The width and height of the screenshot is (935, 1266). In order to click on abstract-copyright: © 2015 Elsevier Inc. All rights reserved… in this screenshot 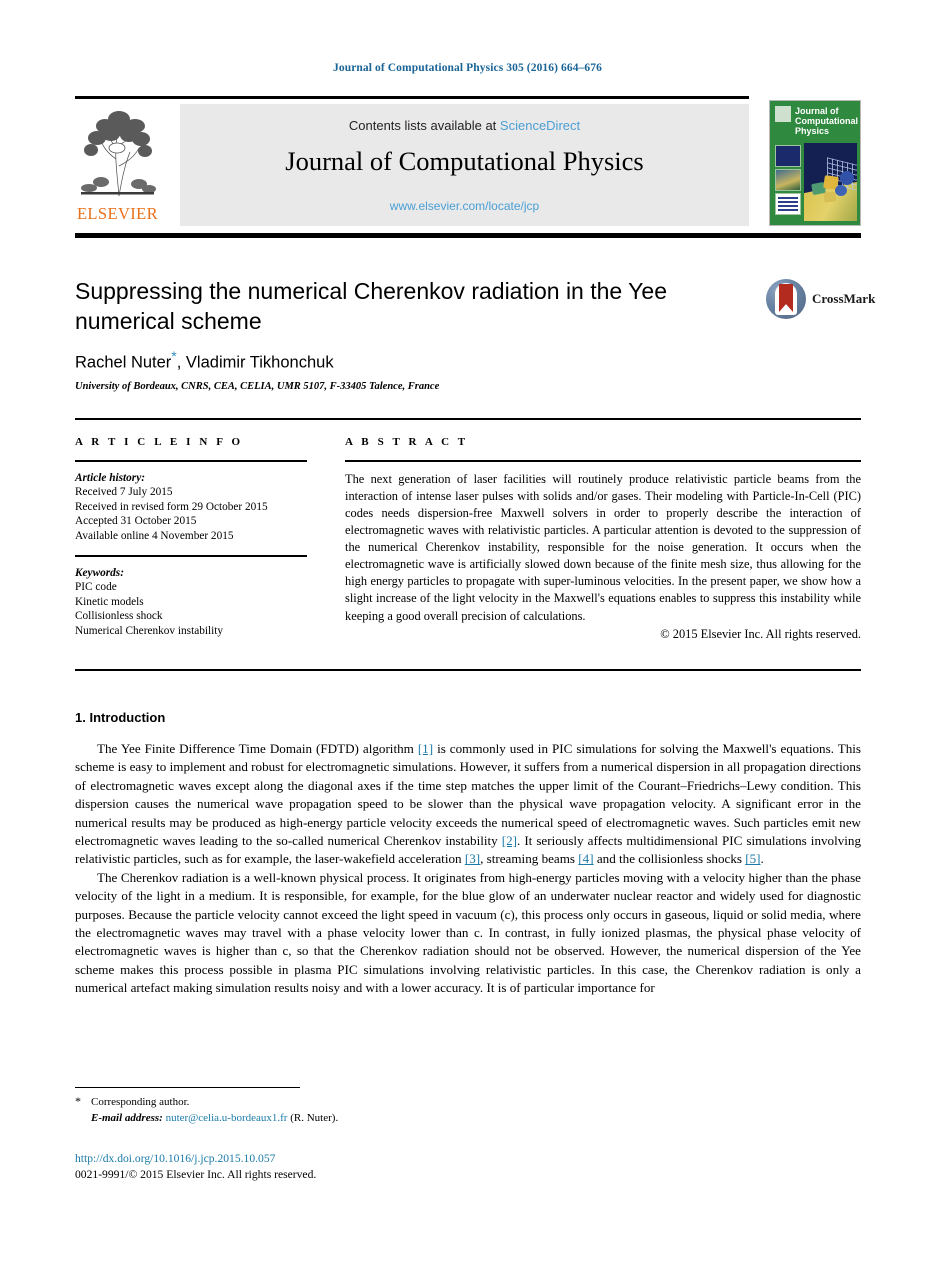, I will do `click(760, 633)`.